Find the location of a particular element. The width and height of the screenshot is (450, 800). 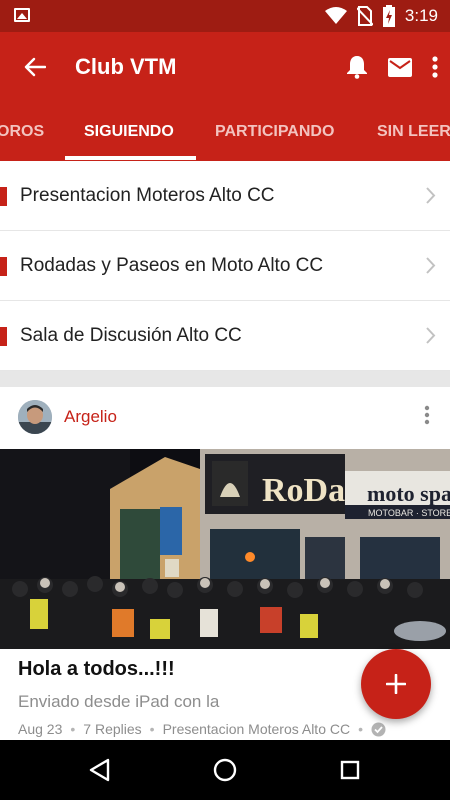

nav-home-button is located at coordinates (225, 770).